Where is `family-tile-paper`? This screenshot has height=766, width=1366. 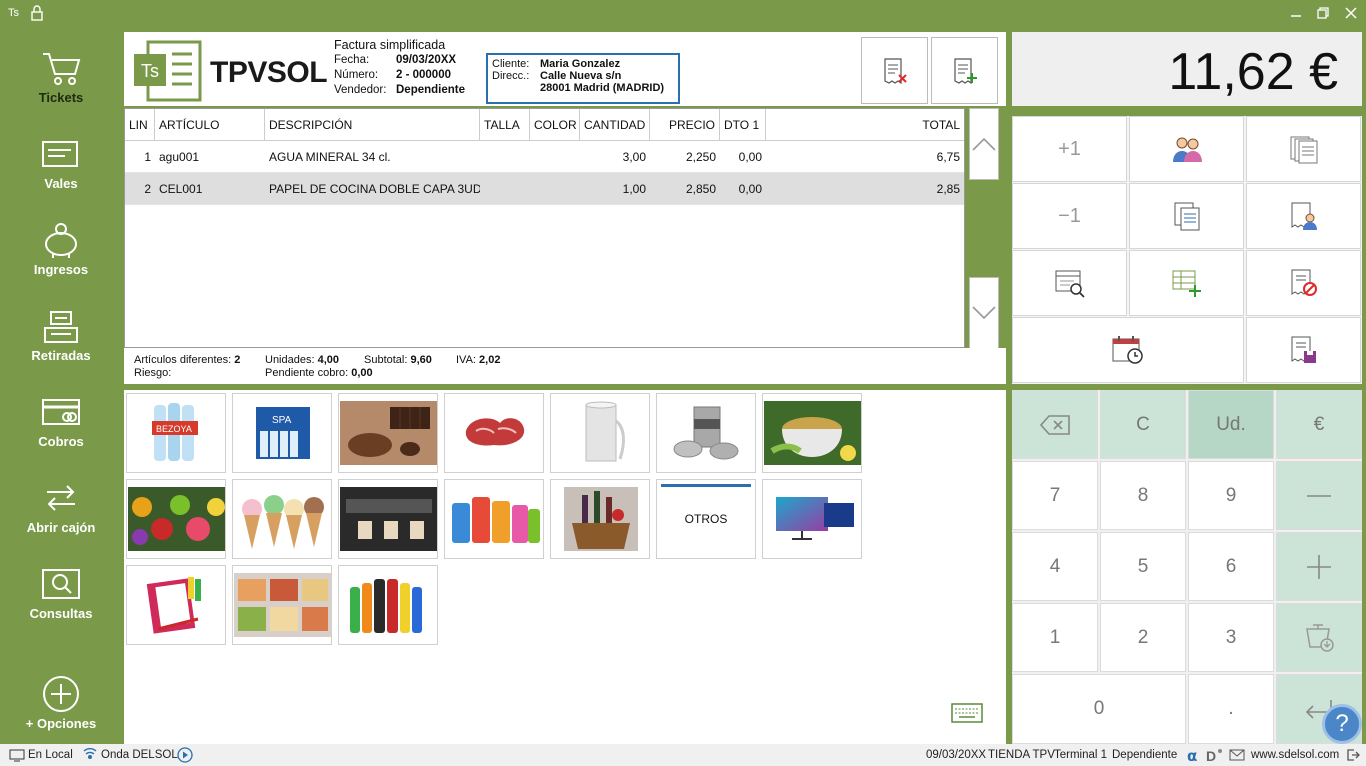
family-tile-paper is located at coordinates (600, 433).